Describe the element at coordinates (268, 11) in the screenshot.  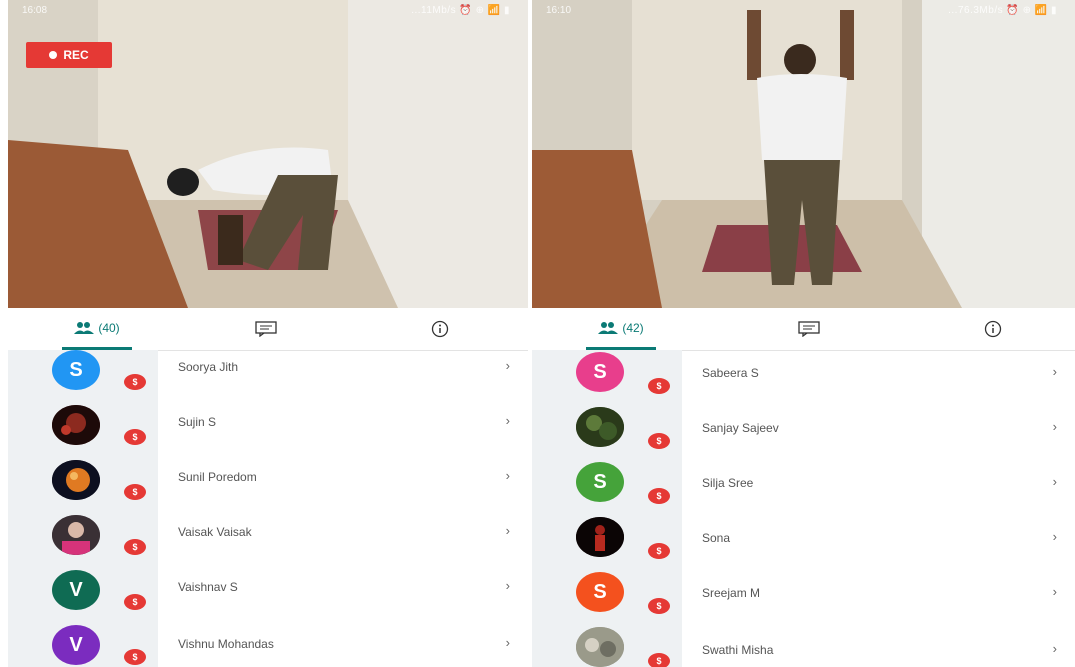
I see `status-bar: 16:08 ...11Mb/s ⏰ ⊕ 📶 ▮` at that location.